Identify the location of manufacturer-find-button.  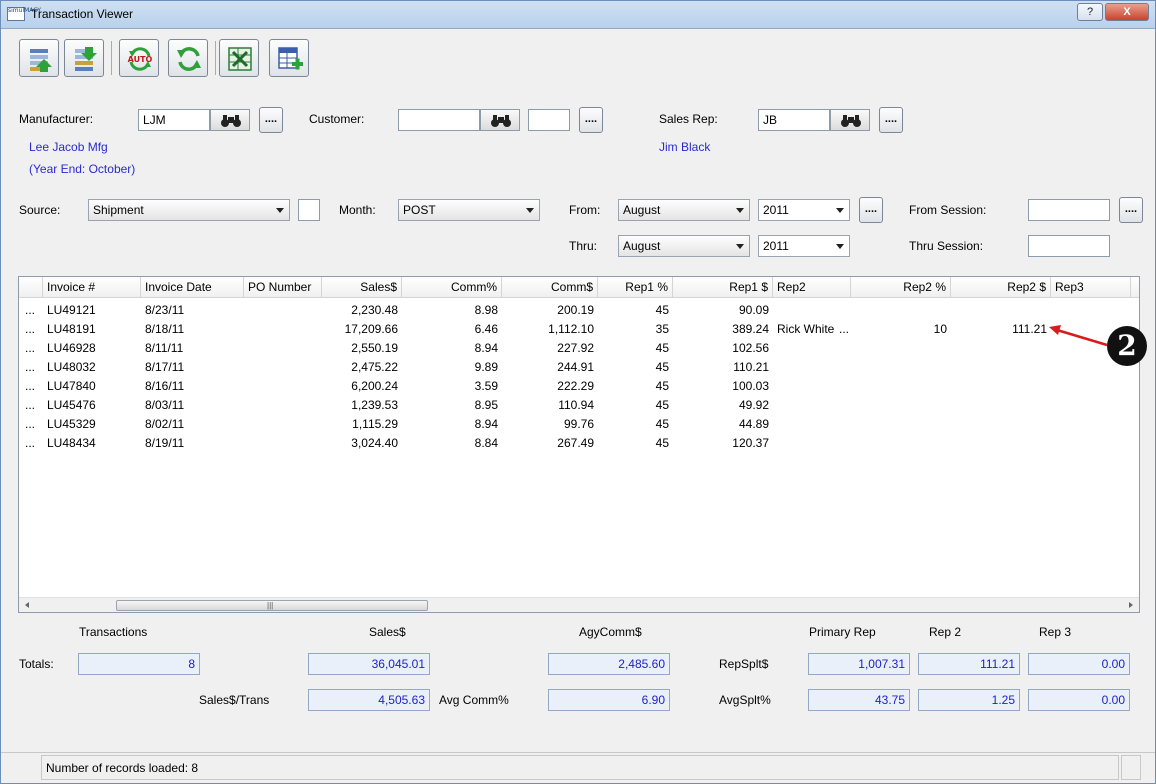
(230, 120).